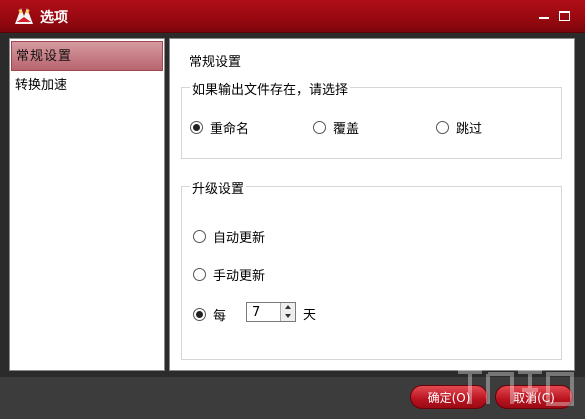 The height and width of the screenshot is (419, 585). Describe the element at coordinates (239, 238) in the screenshot. I see `radio-auto-update-label: 自动更新` at that location.